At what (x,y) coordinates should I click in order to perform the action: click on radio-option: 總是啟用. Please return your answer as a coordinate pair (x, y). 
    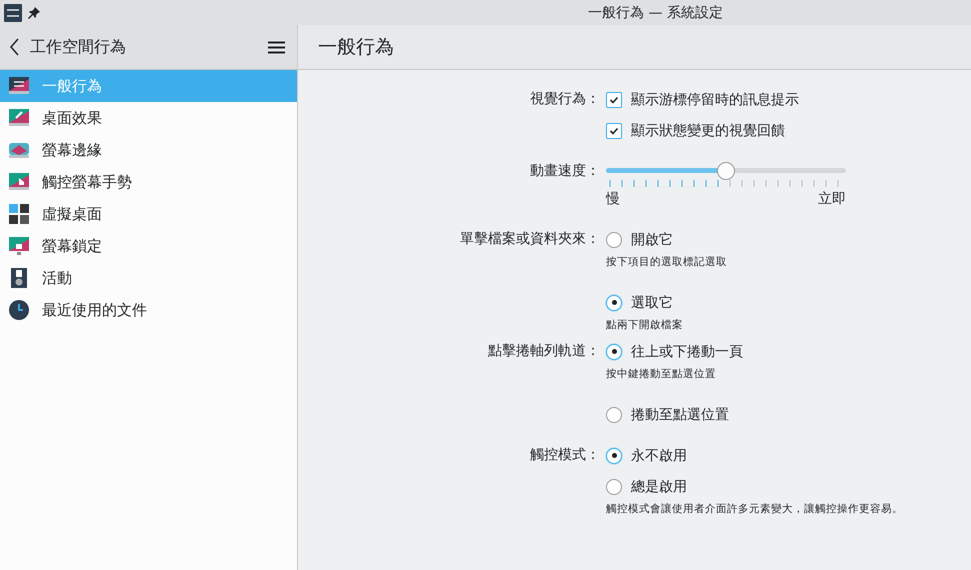
    Looking at the image, I should click on (646, 486).